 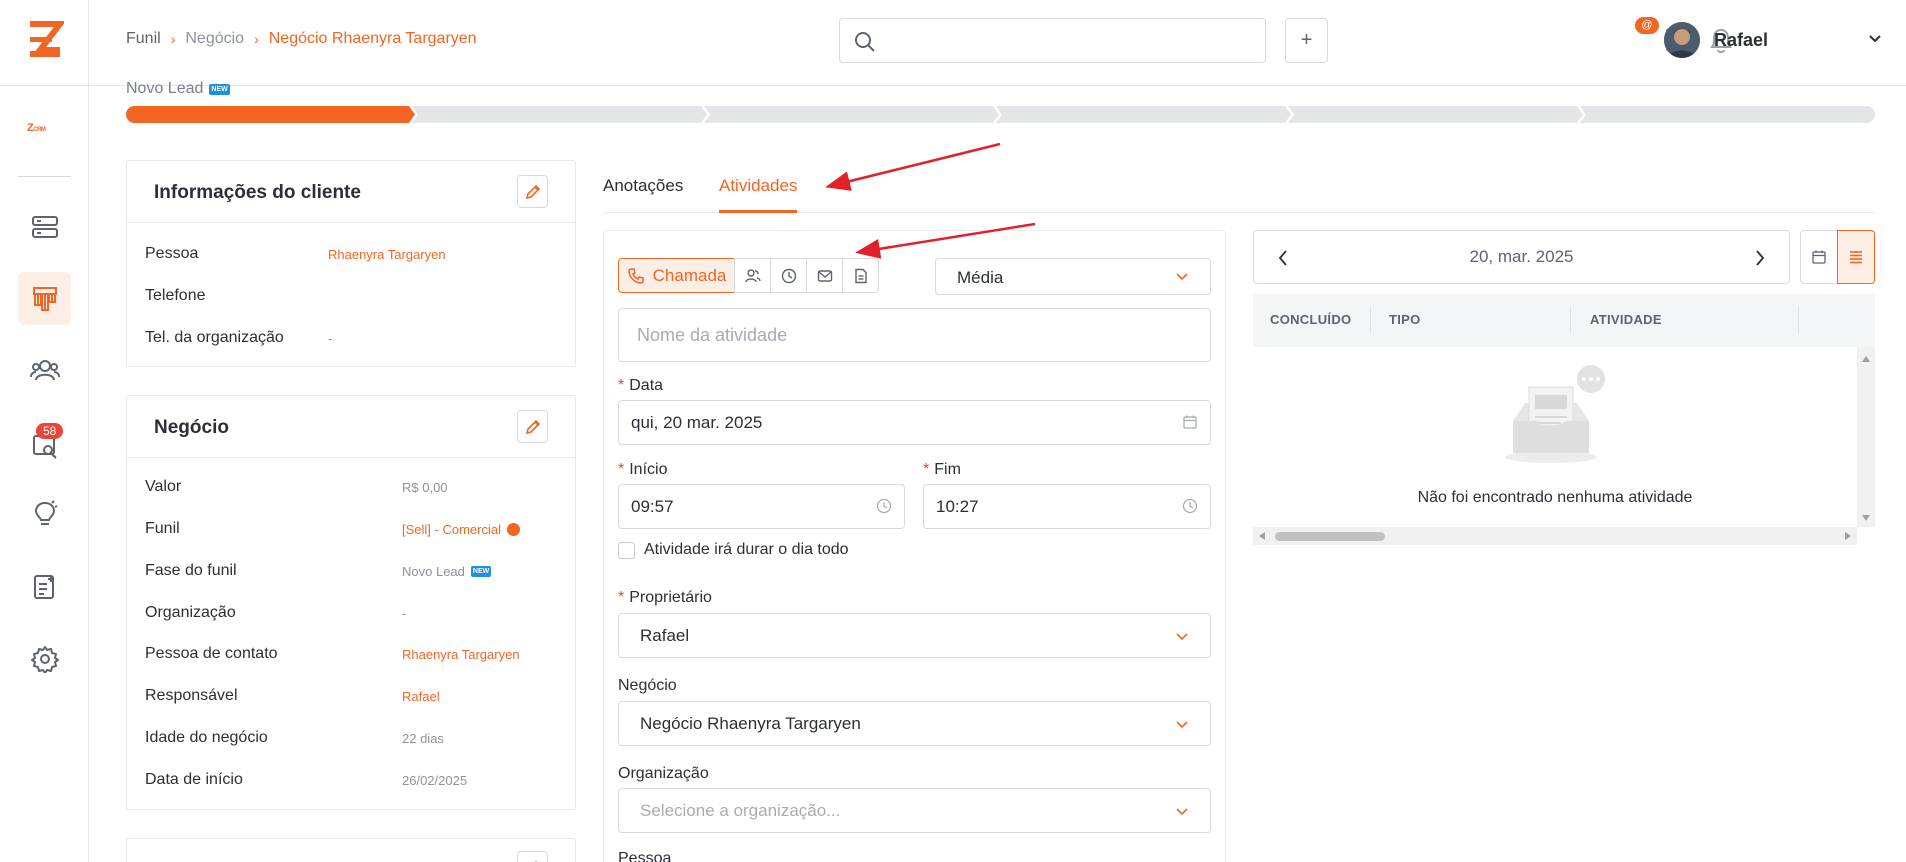 I want to click on person-label: Pessoa, so click(x=645, y=856).